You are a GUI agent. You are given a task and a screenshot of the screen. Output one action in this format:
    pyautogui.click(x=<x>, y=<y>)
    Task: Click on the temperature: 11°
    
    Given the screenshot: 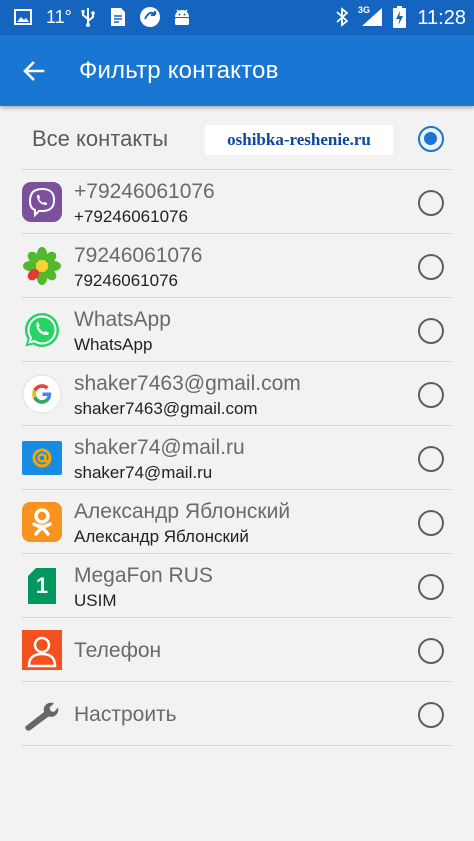 What is the action you would take?
    pyautogui.click(x=59, y=17)
    